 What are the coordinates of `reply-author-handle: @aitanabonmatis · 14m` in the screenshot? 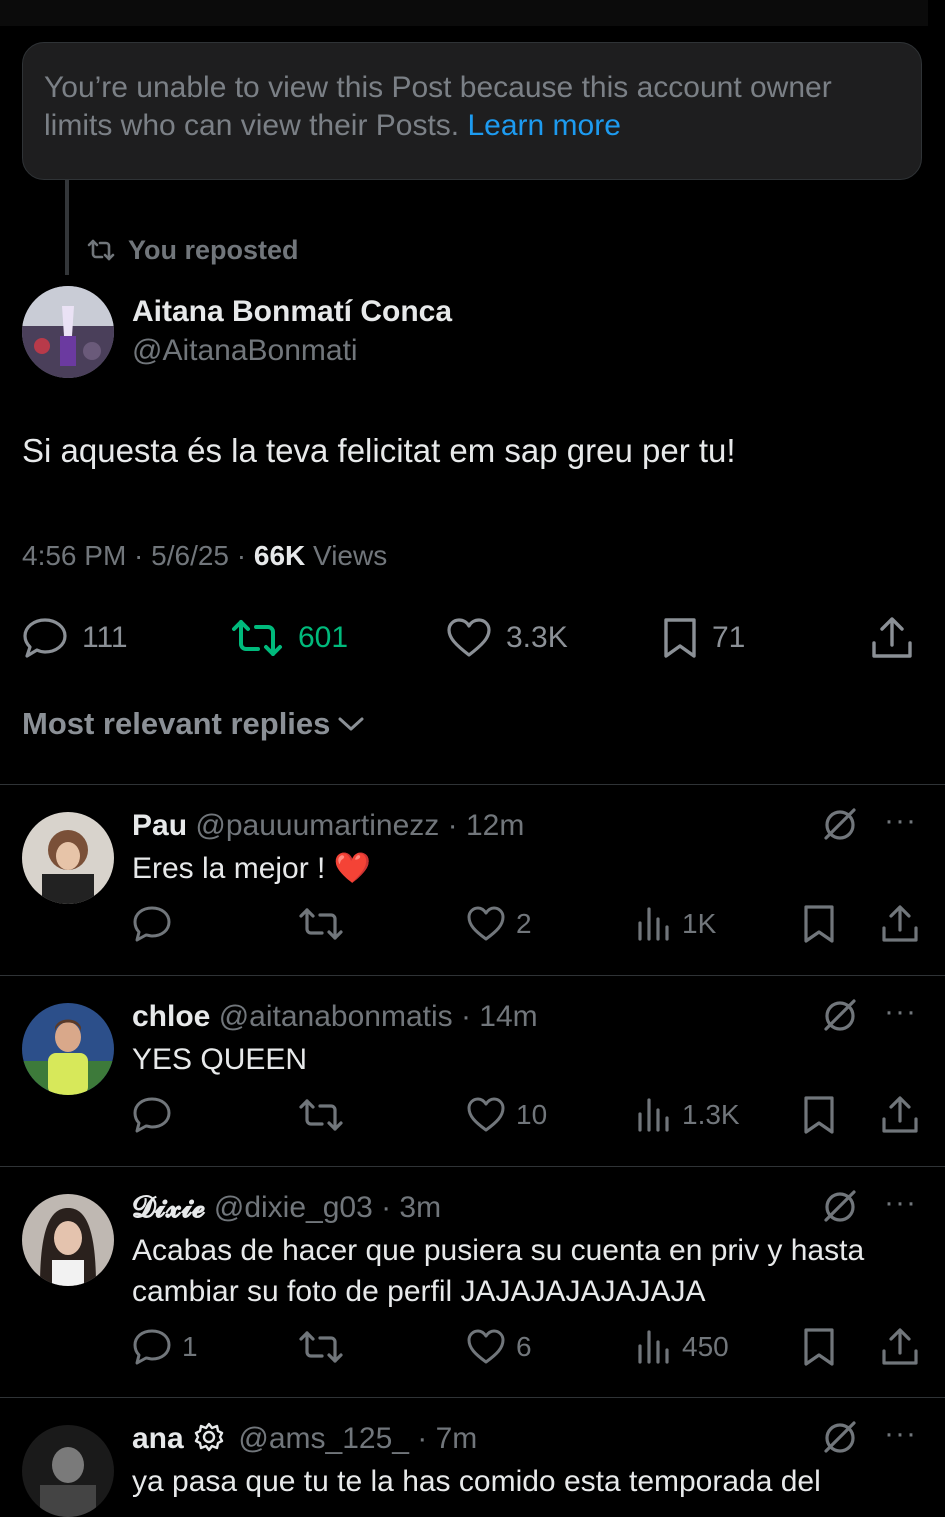 It's located at (378, 1016).